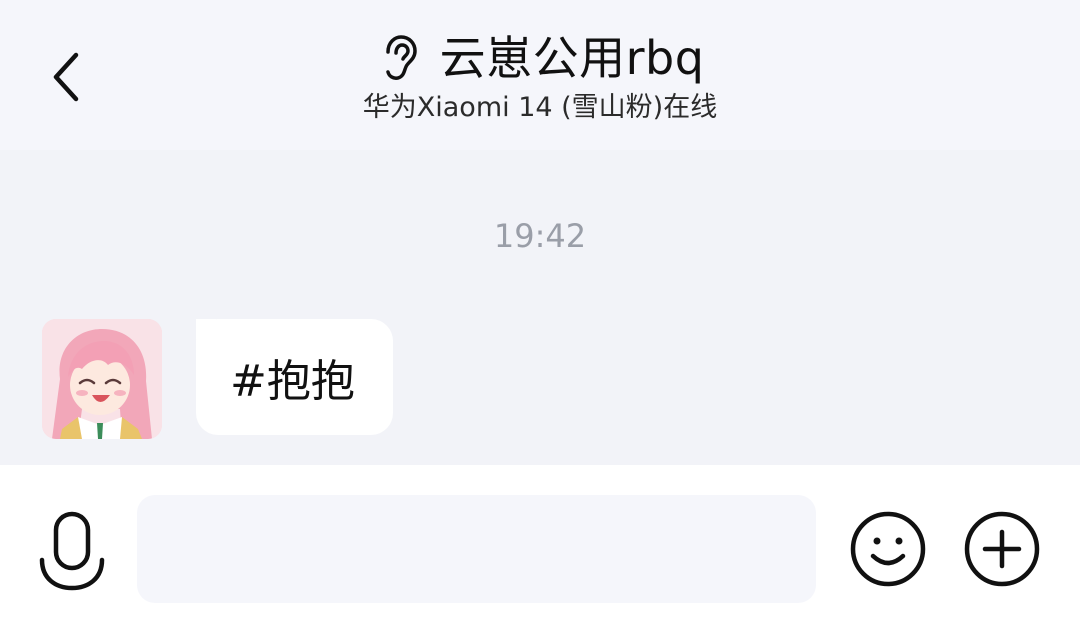 The width and height of the screenshot is (1080, 633). I want to click on microphone-icon, so click(72, 551).